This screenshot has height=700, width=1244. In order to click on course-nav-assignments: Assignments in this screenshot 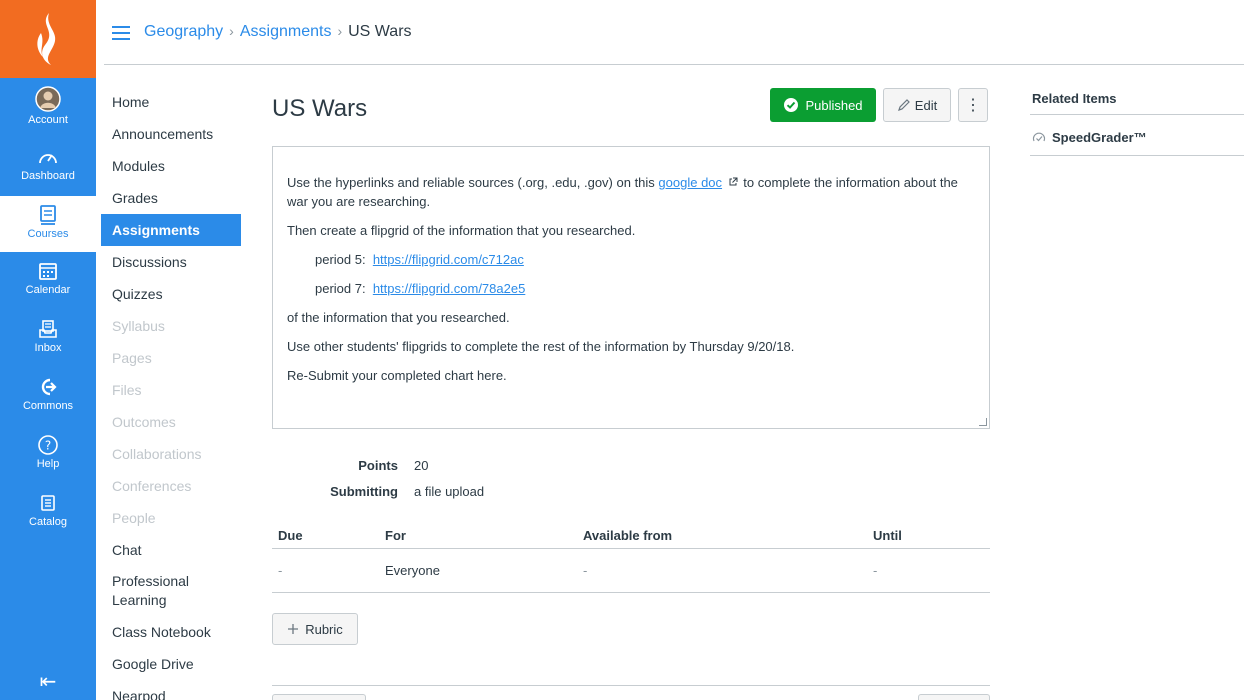, I will do `click(171, 230)`.